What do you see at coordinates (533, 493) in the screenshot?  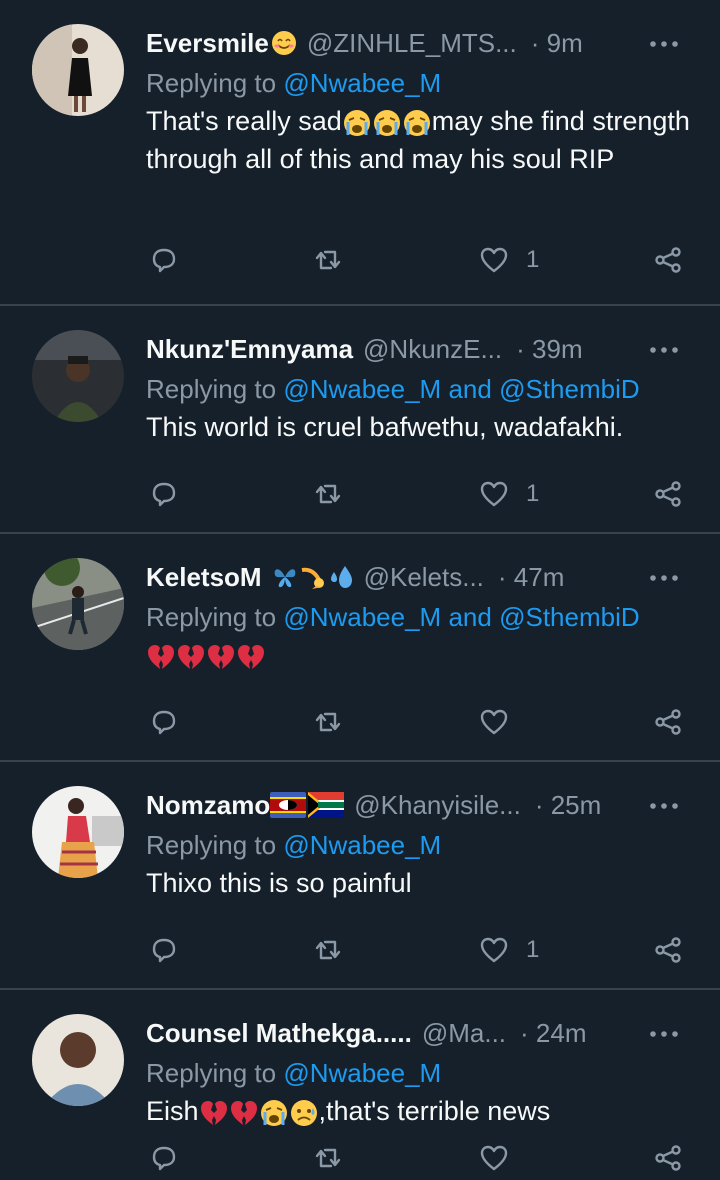 I see `like-count: 1` at bounding box center [533, 493].